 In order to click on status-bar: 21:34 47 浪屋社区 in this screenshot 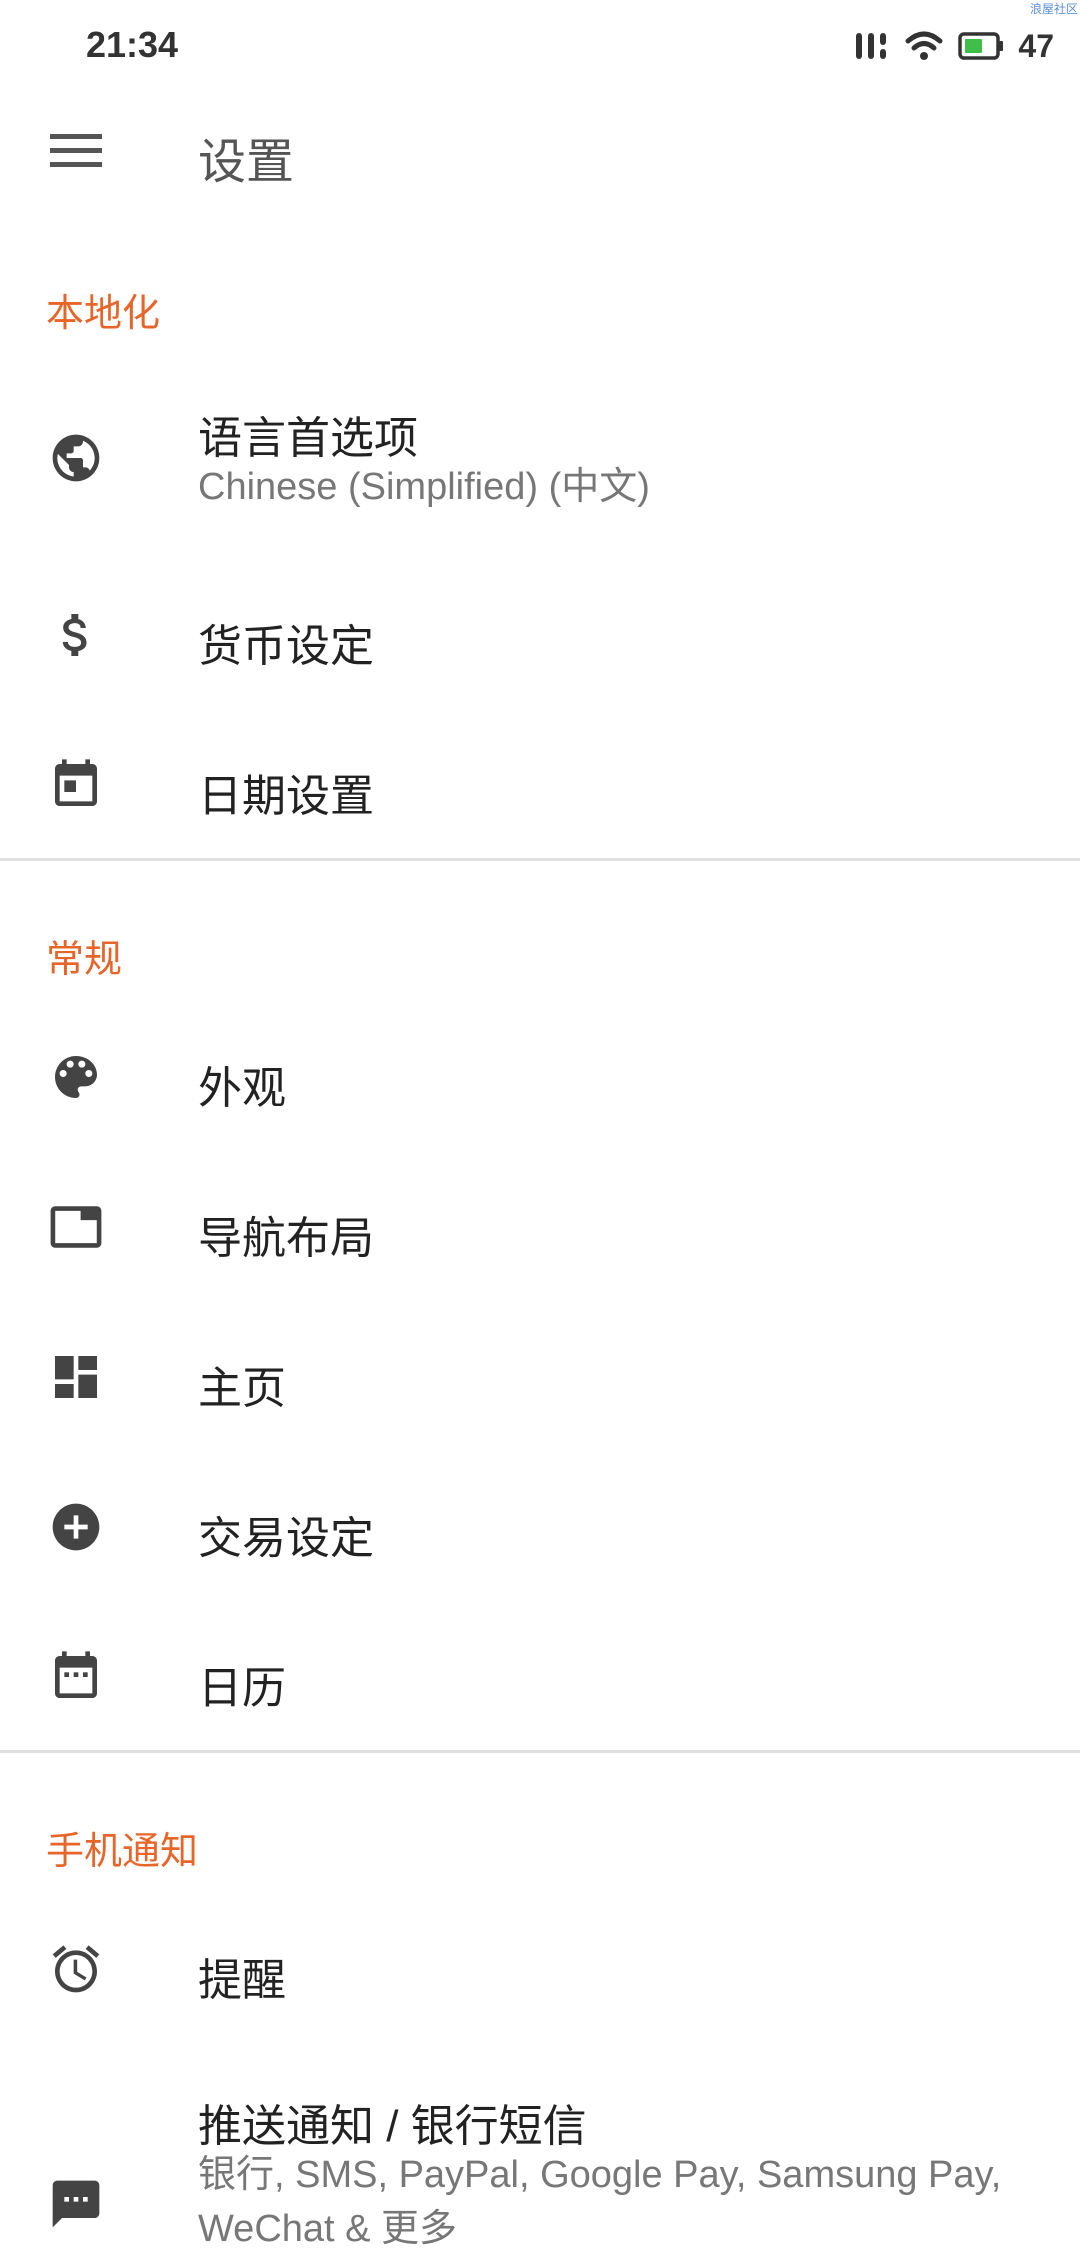, I will do `click(540, 48)`.